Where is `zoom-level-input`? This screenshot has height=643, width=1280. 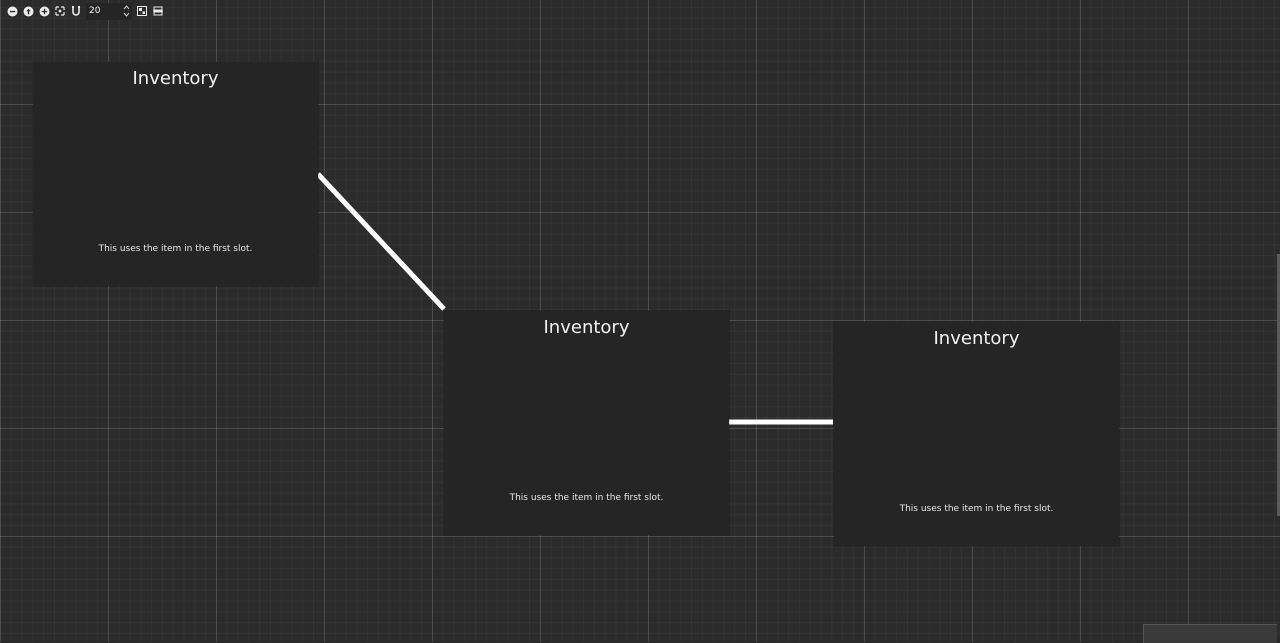 zoom-level-input is located at coordinates (104, 11).